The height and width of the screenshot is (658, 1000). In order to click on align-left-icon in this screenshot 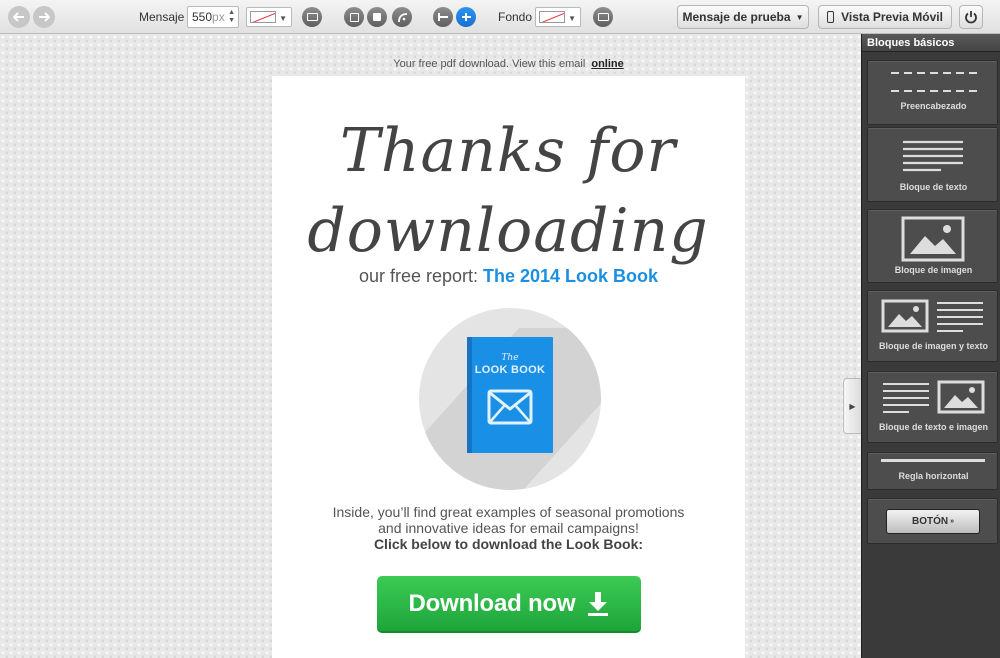, I will do `click(442, 17)`.